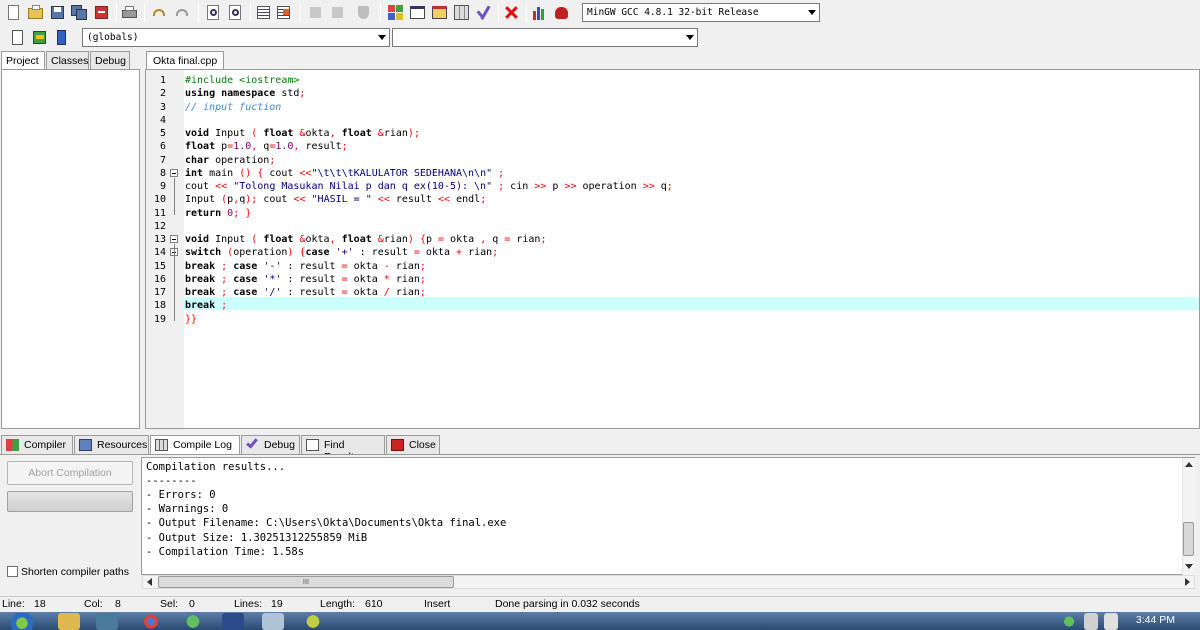 The height and width of the screenshot is (630, 1200). What do you see at coordinates (161, 445) in the screenshot?
I see `compile-log-icon` at bounding box center [161, 445].